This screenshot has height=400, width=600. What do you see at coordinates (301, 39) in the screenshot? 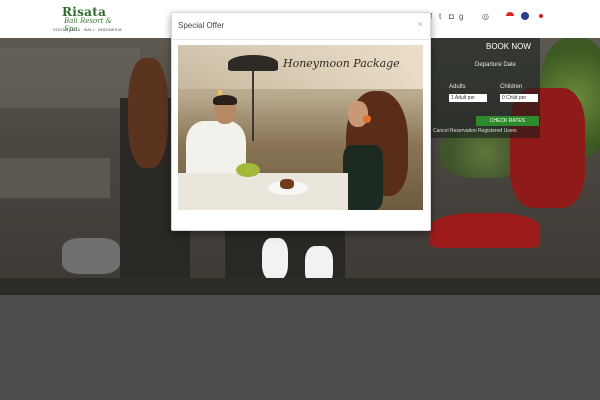
I see `modal-divider` at bounding box center [301, 39].